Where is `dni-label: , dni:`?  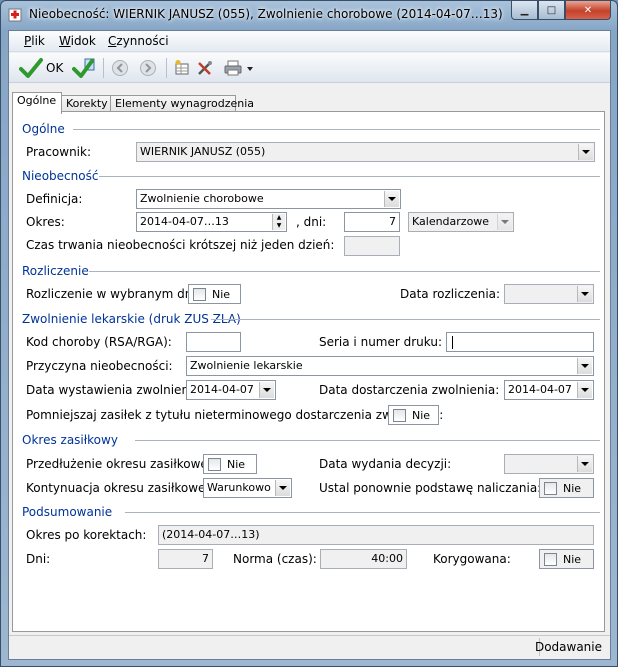 dni-label: , dni: is located at coordinates (311, 222).